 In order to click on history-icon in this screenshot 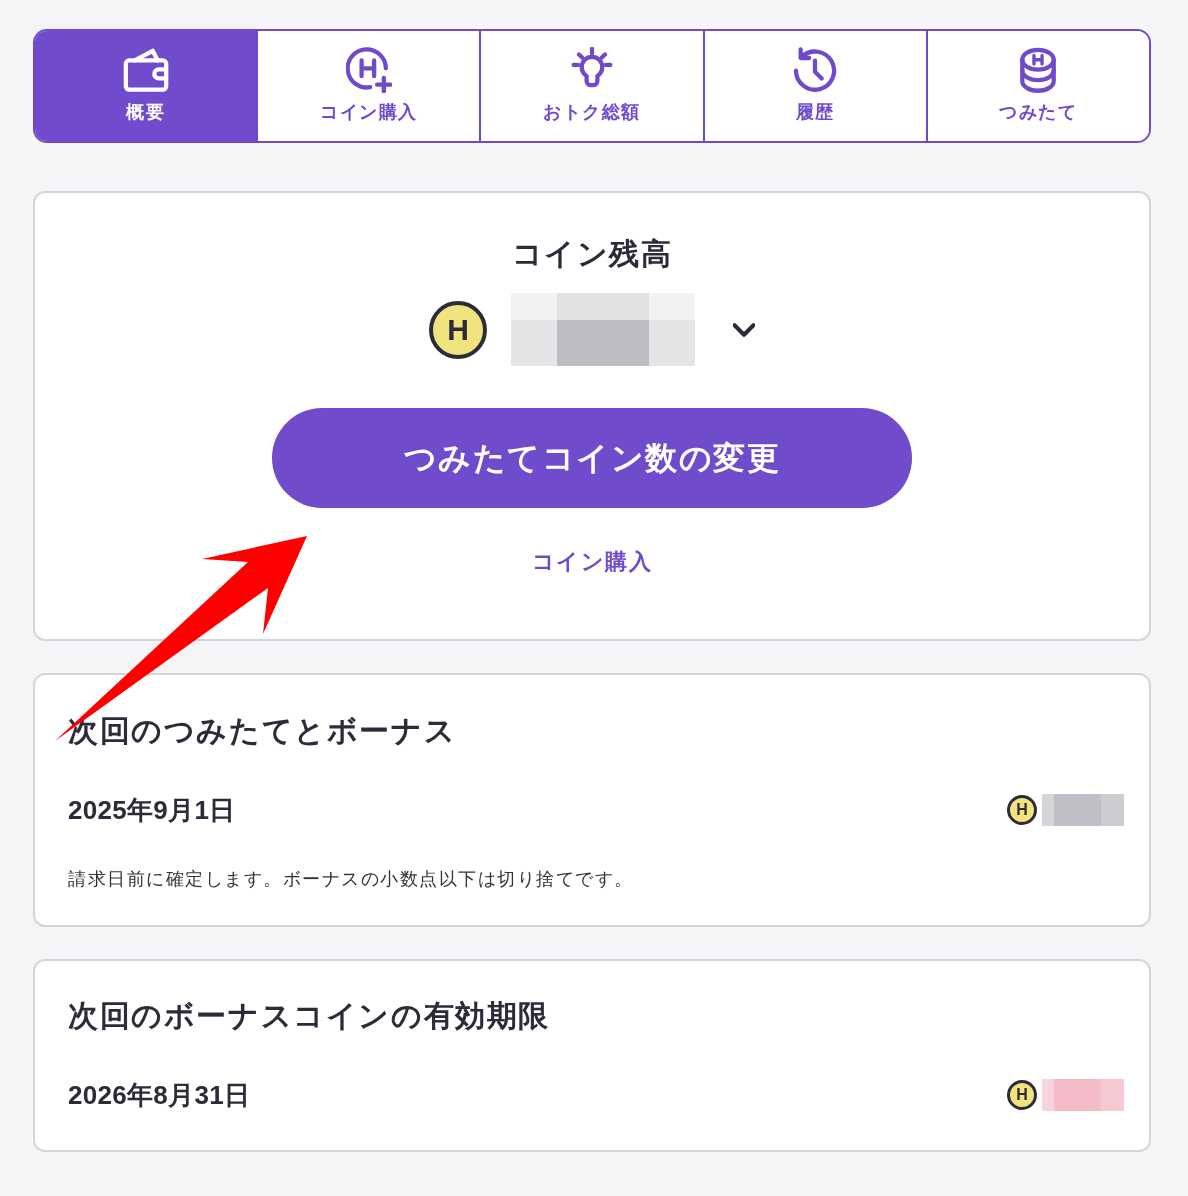, I will do `click(815, 70)`.